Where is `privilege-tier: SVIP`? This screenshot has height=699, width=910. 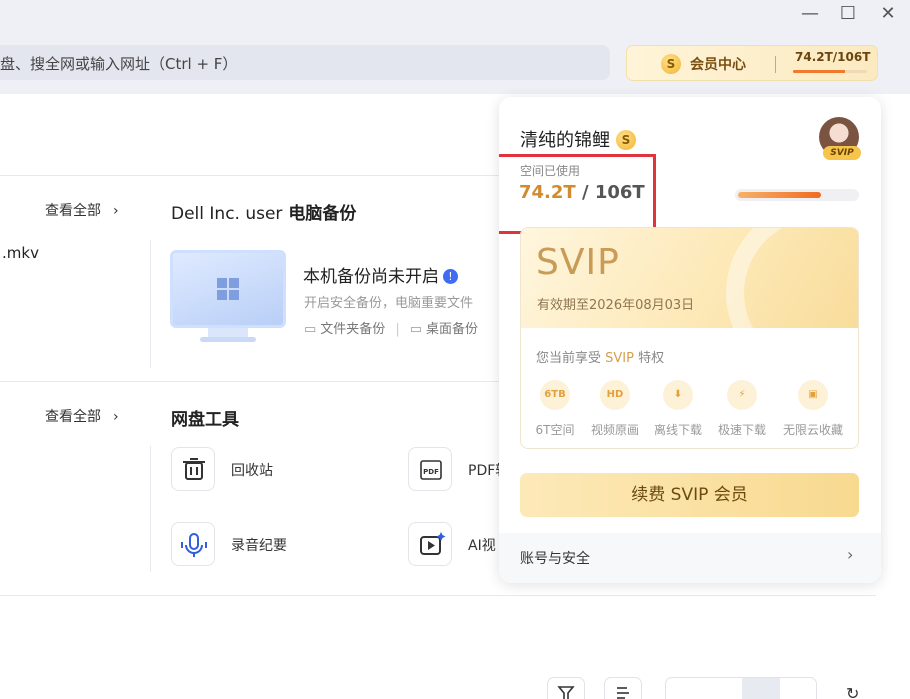 privilege-tier: SVIP is located at coordinates (619, 358).